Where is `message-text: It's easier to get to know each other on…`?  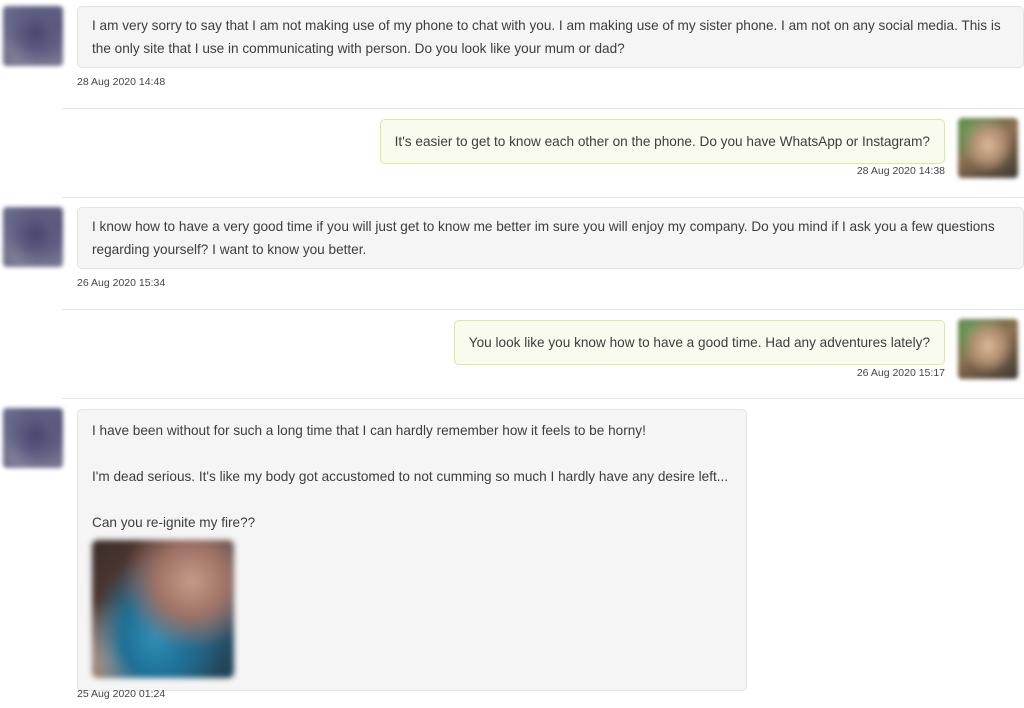 message-text: It's easier to get to know each other on… is located at coordinates (662, 141).